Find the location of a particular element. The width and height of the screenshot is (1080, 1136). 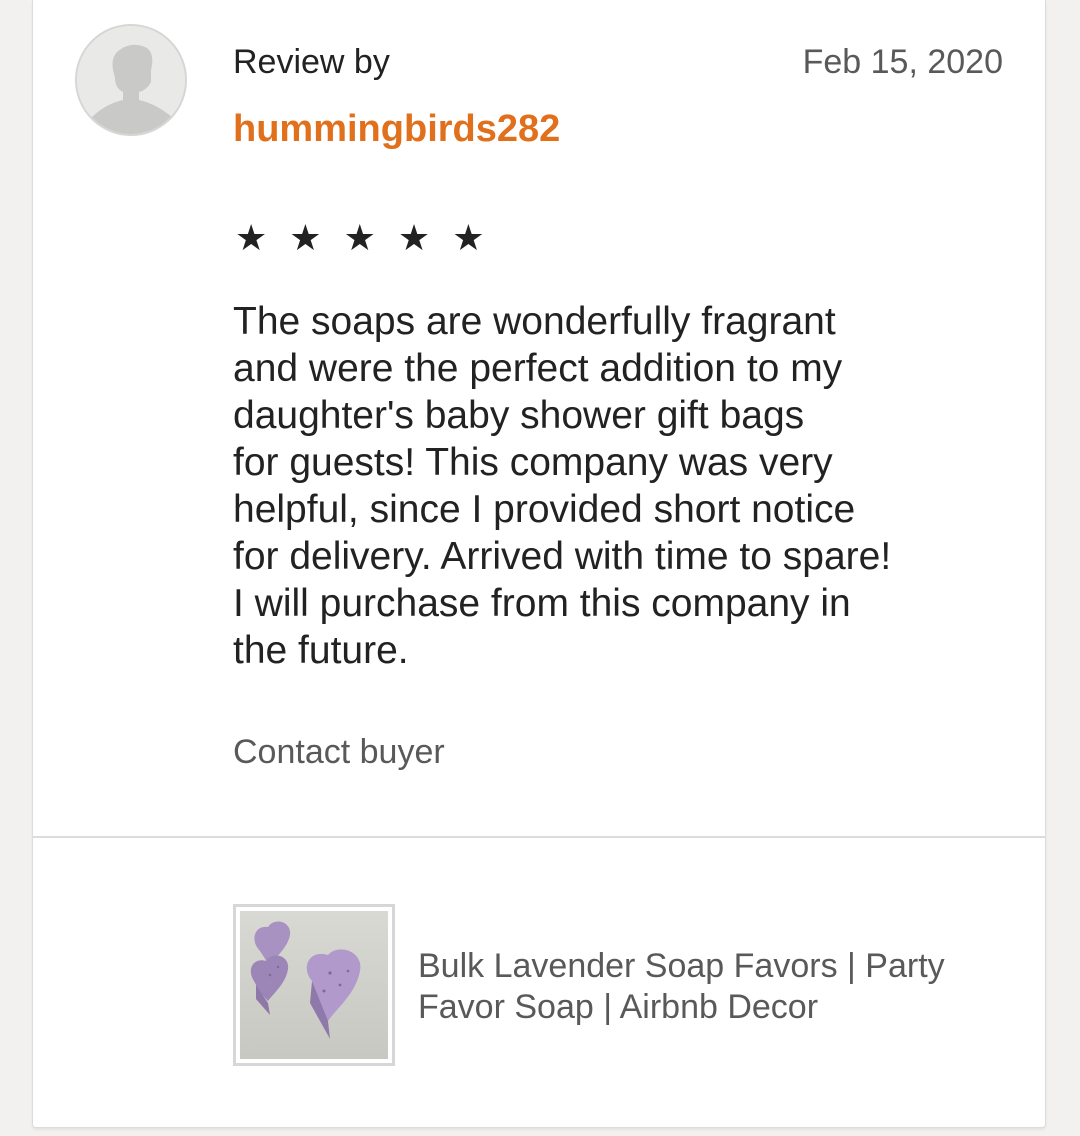

review-by-label: Review by is located at coordinates (311, 62).